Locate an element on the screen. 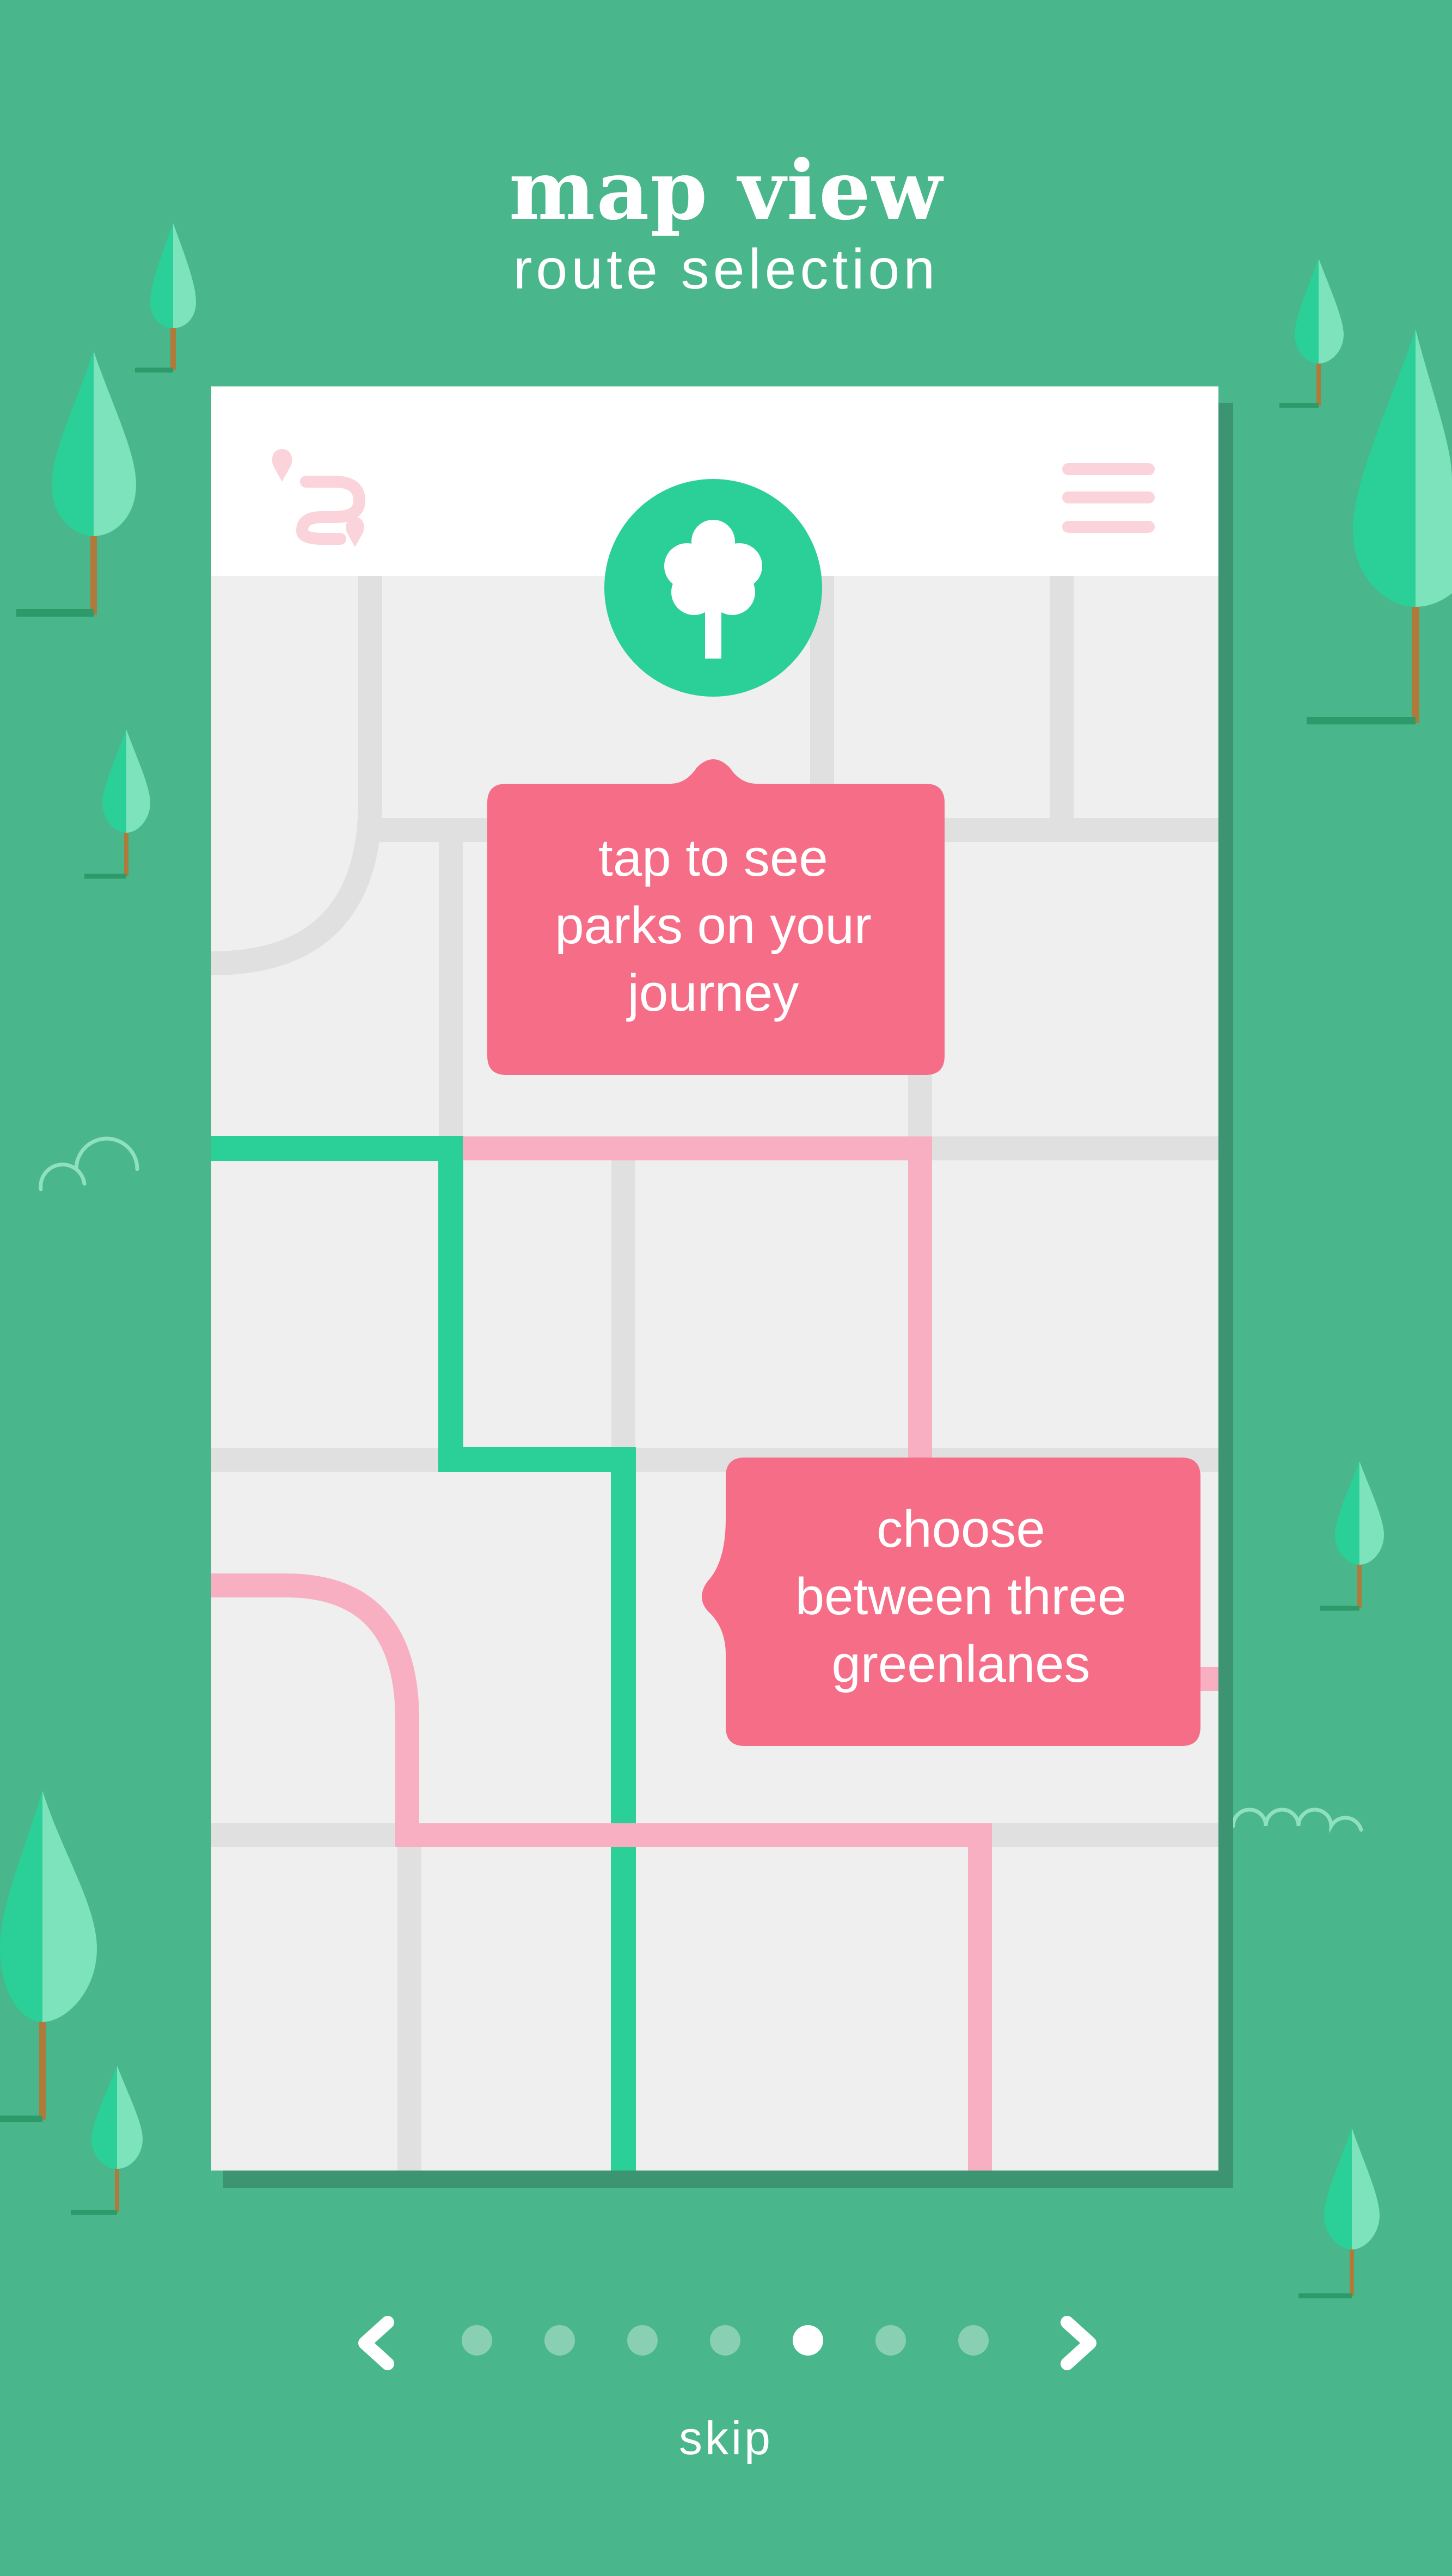  next-page-button is located at coordinates (1078, 2343).